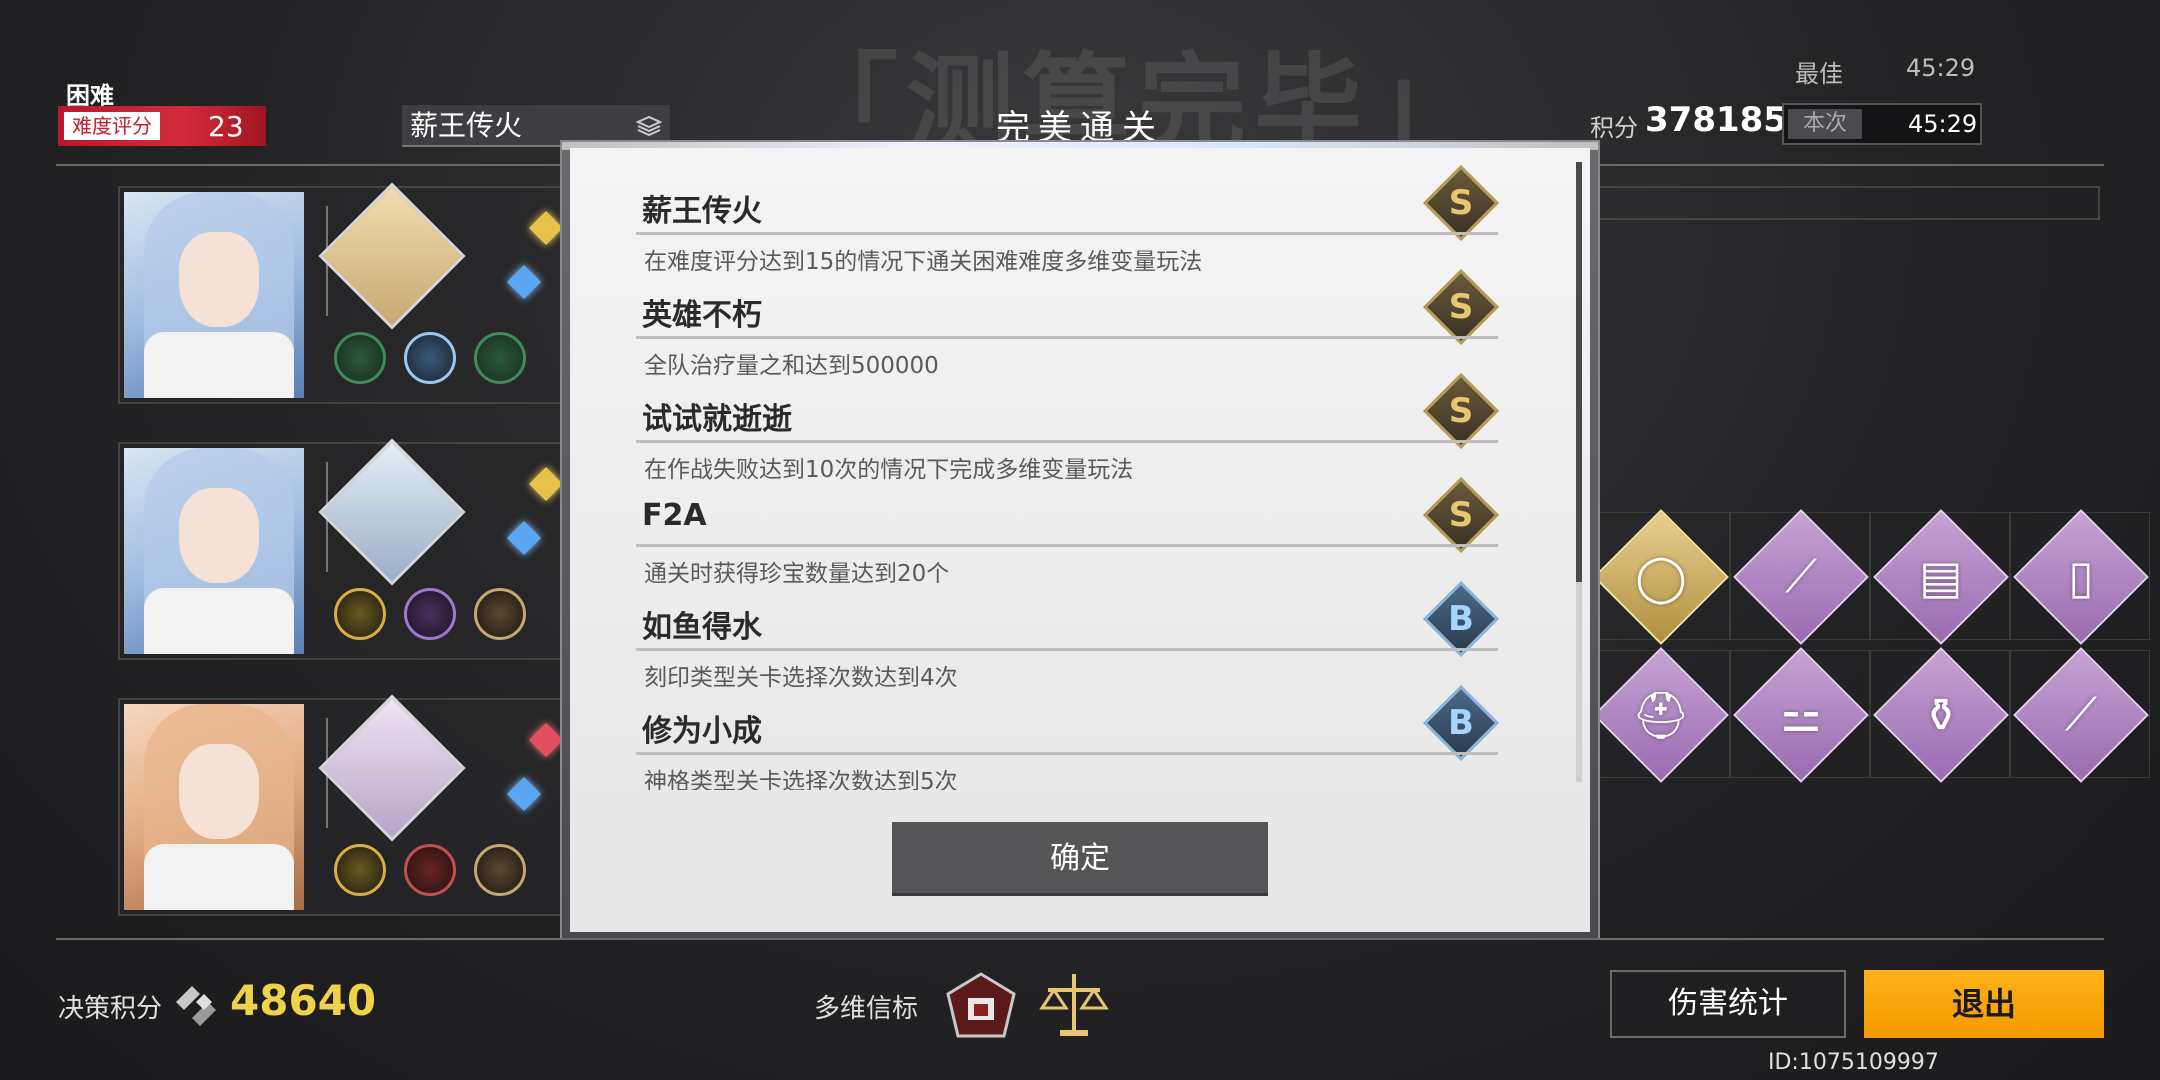 The image size is (2160, 1080). What do you see at coordinates (1074, 1004) in the screenshot?
I see `scale-icon` at bounding box center [1074, 1004].